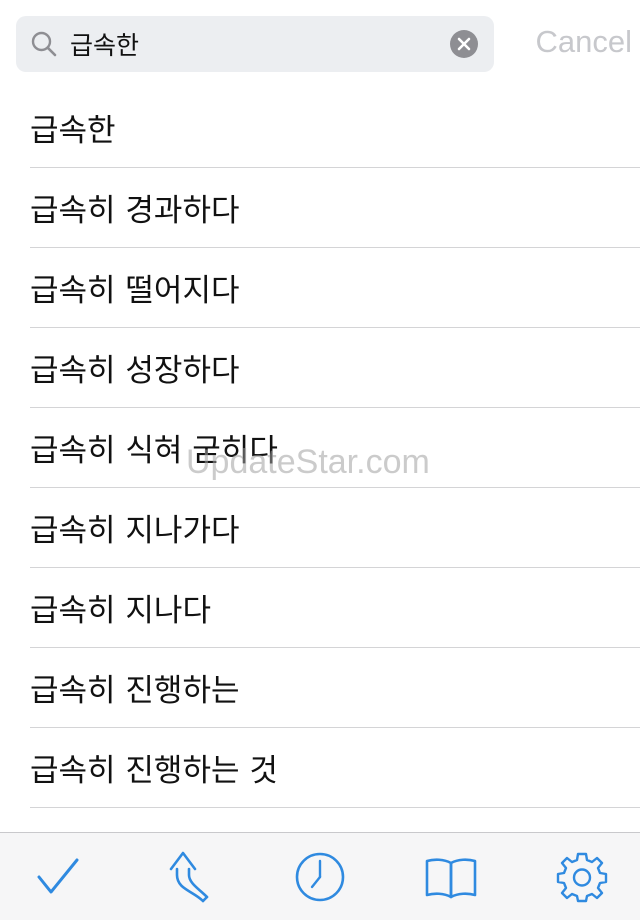 Image resolution: width=640 pixels, height=920 pixels. What do you see at coordinates (44, 44) in the screenshot?
I see `search-icon` at bounding box center [44, 44].